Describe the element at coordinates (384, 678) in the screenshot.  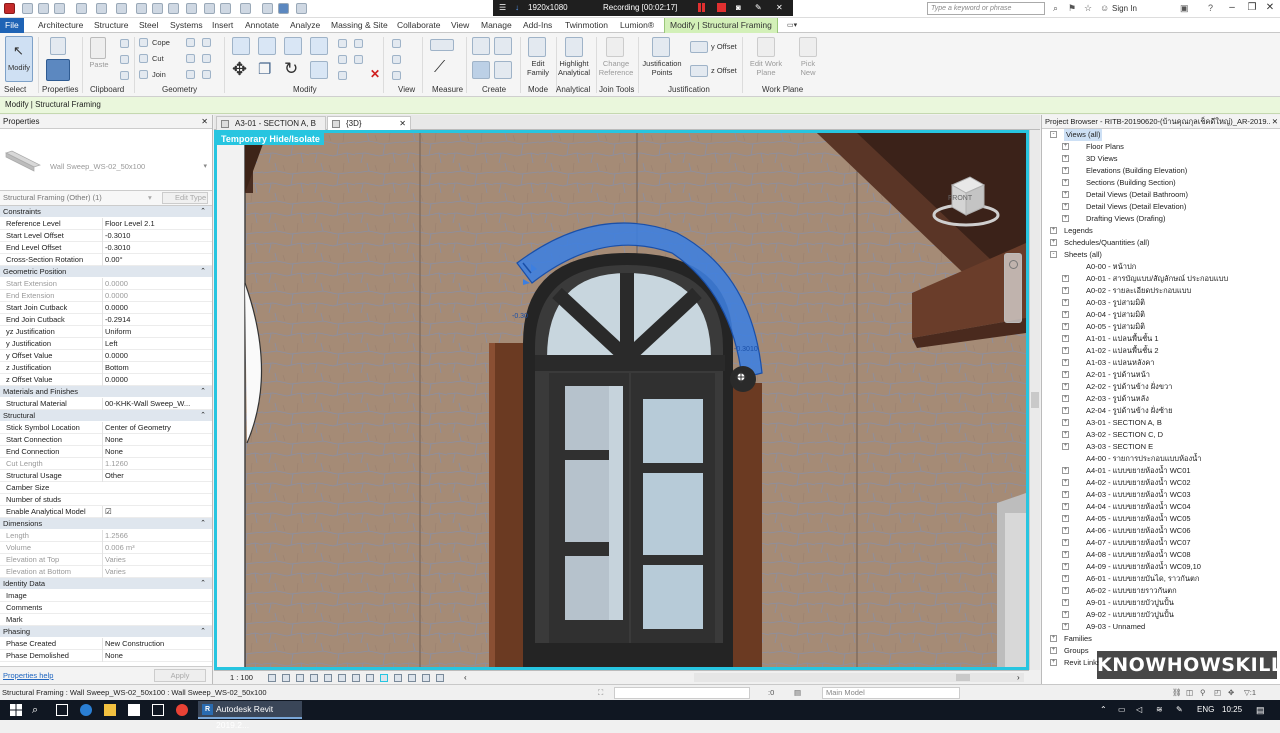
I see `temp-hide-isolate-icon` at that location.